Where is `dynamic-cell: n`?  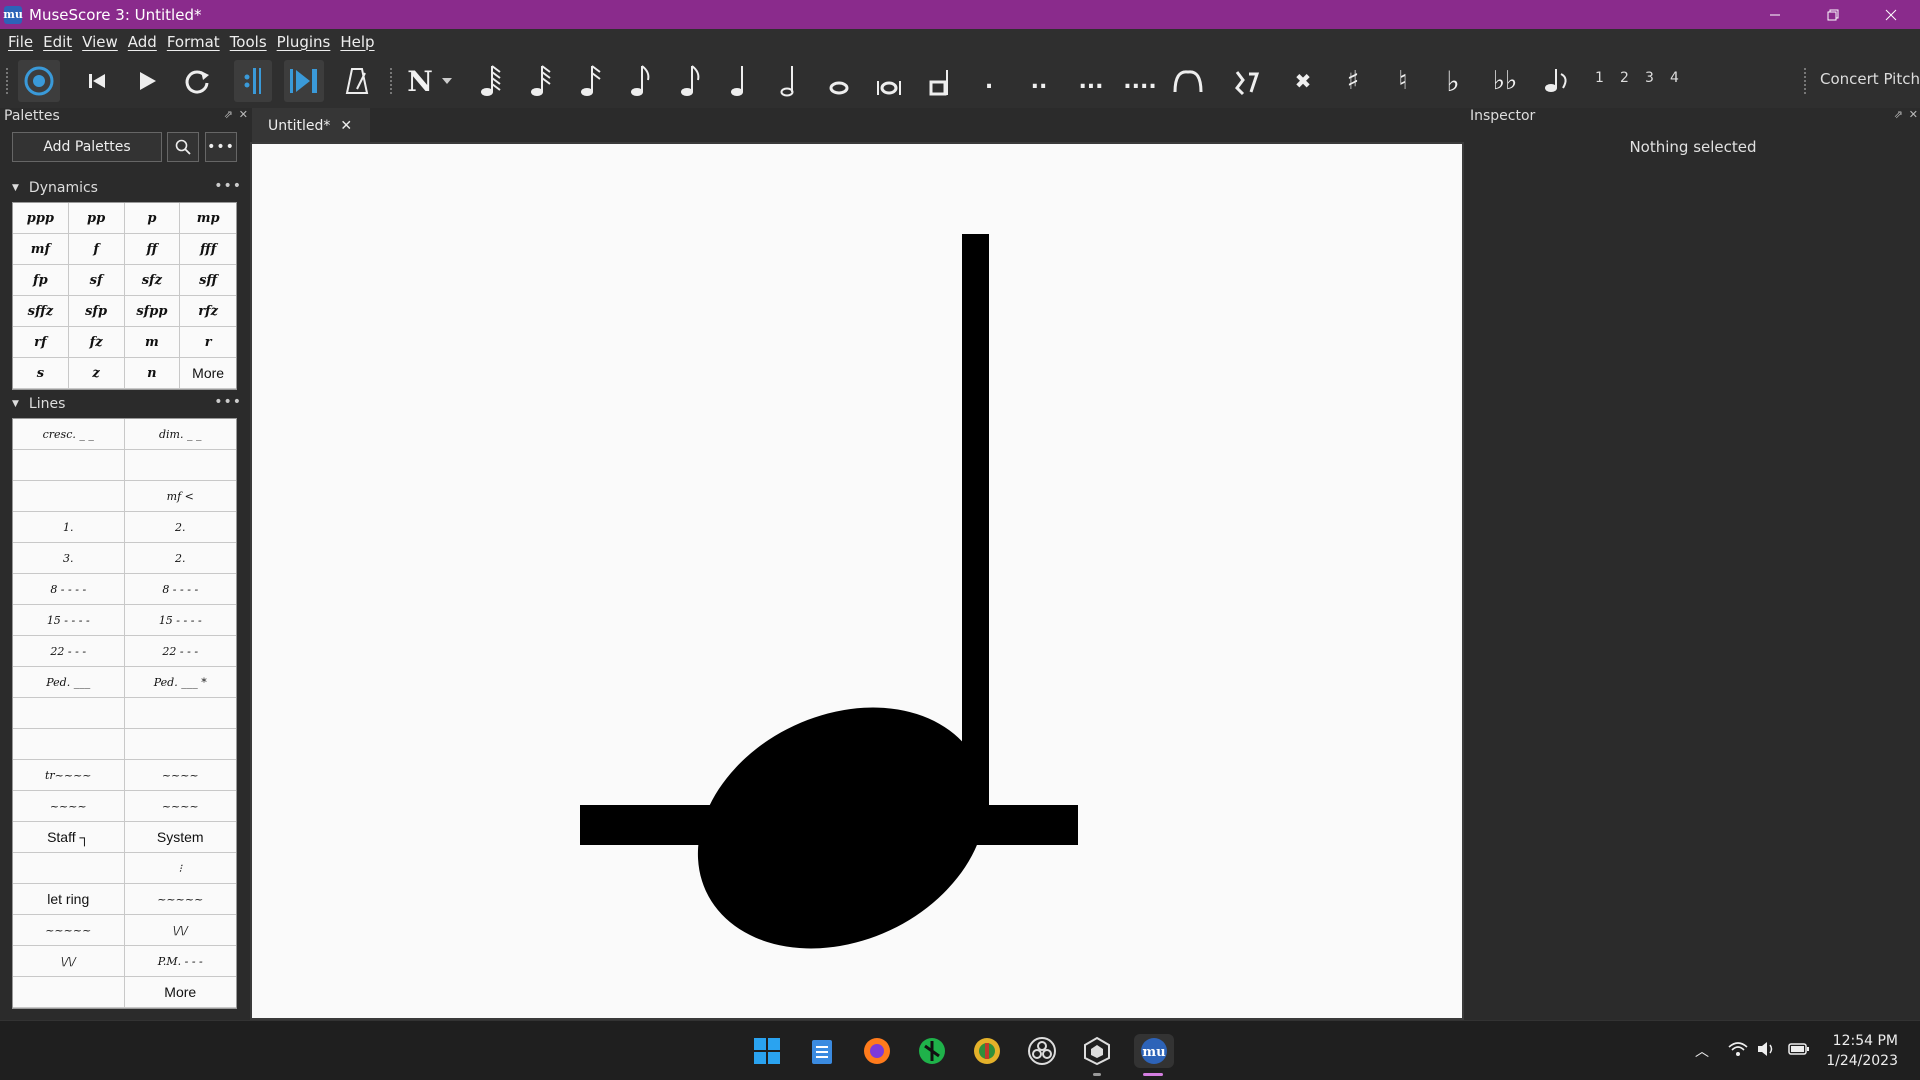
dynamic-cell: n is located at coordinates (152, 373).